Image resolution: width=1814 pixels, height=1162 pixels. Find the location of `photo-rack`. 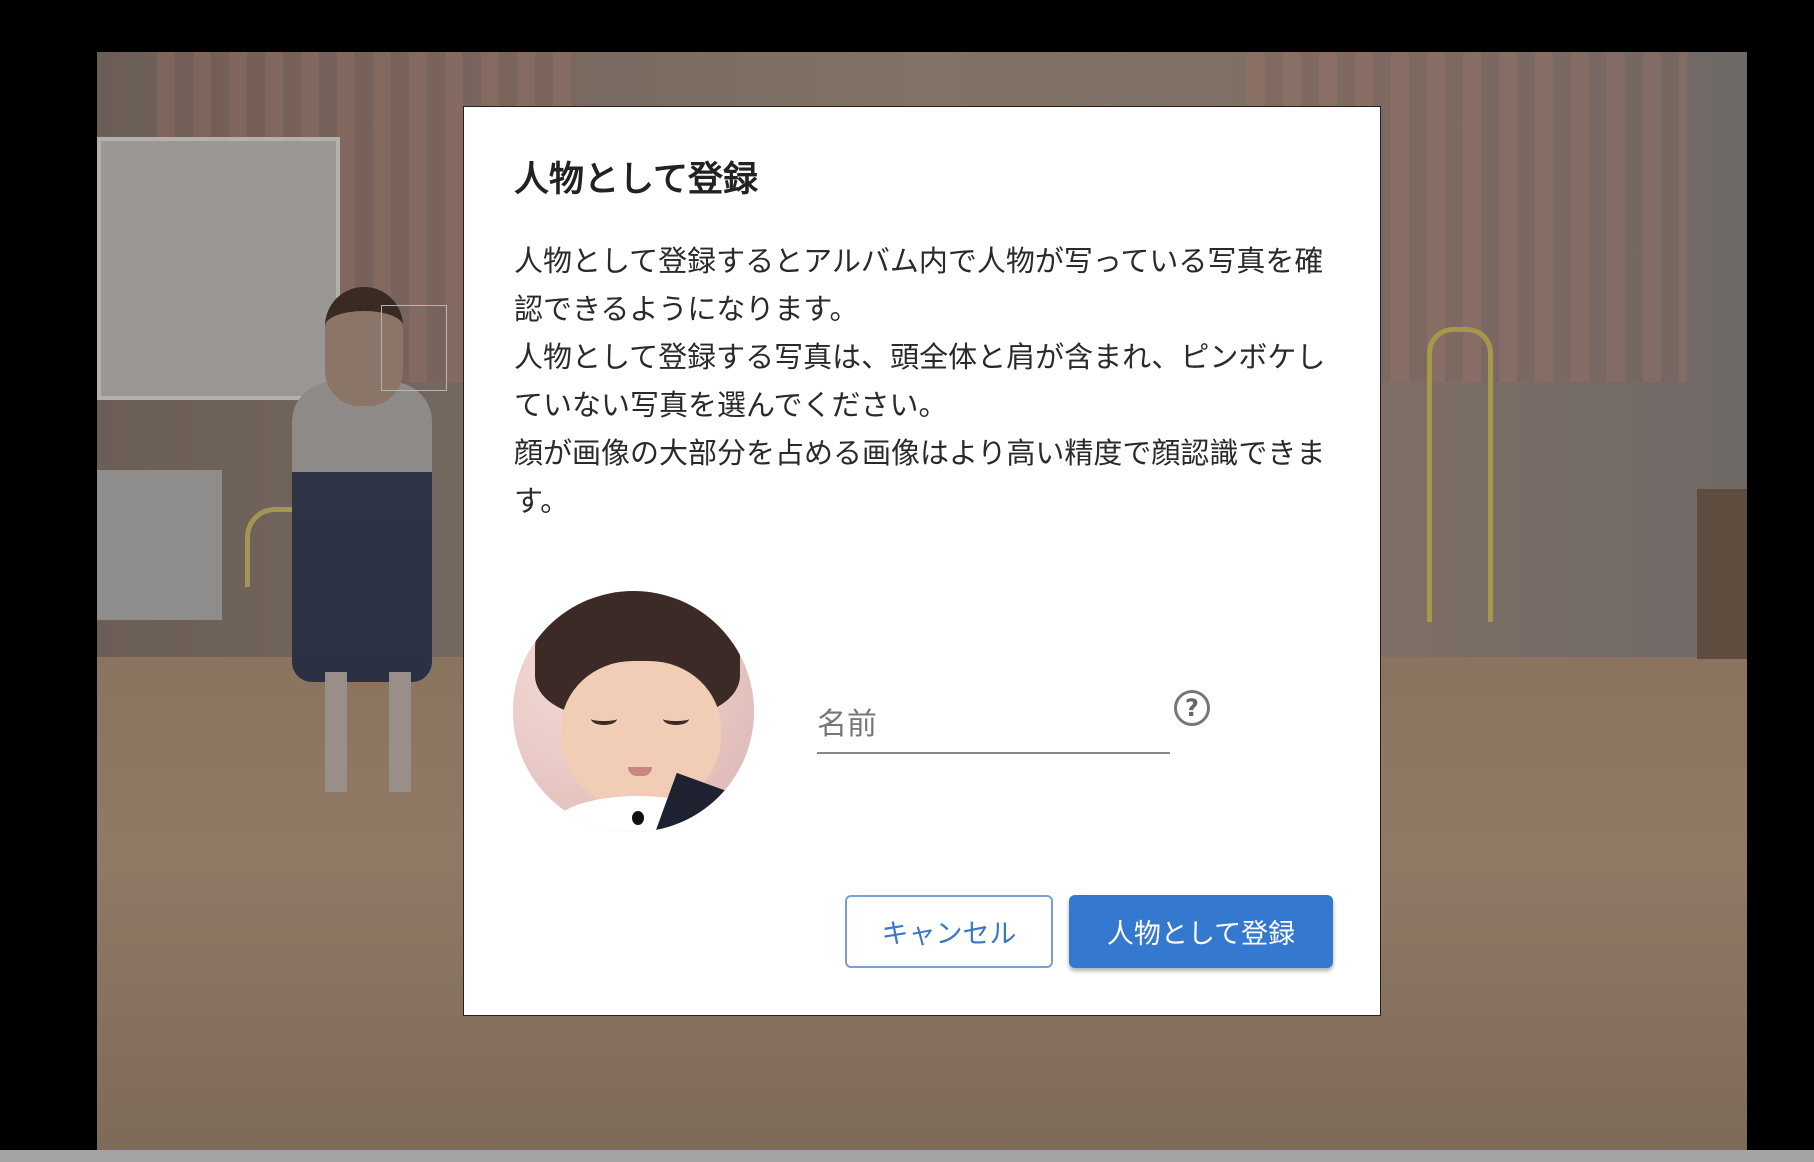

photo-rack is located at coordinates (1460, 474).